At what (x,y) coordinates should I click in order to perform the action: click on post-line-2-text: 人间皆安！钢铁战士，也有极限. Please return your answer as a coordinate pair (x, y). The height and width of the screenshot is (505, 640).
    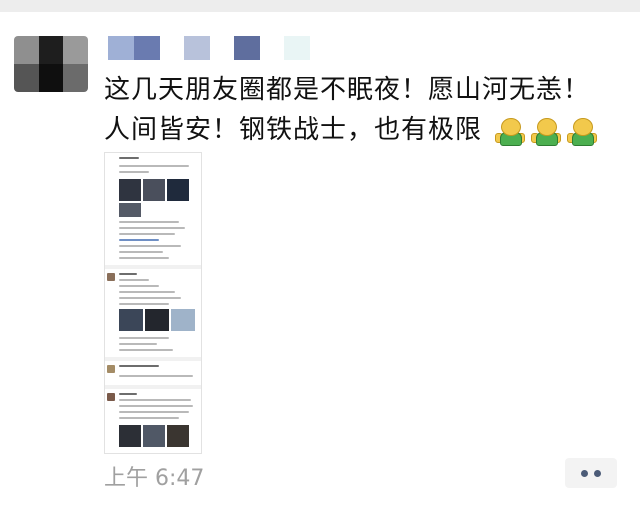
    Looking at the image, I should click on (293, 130).